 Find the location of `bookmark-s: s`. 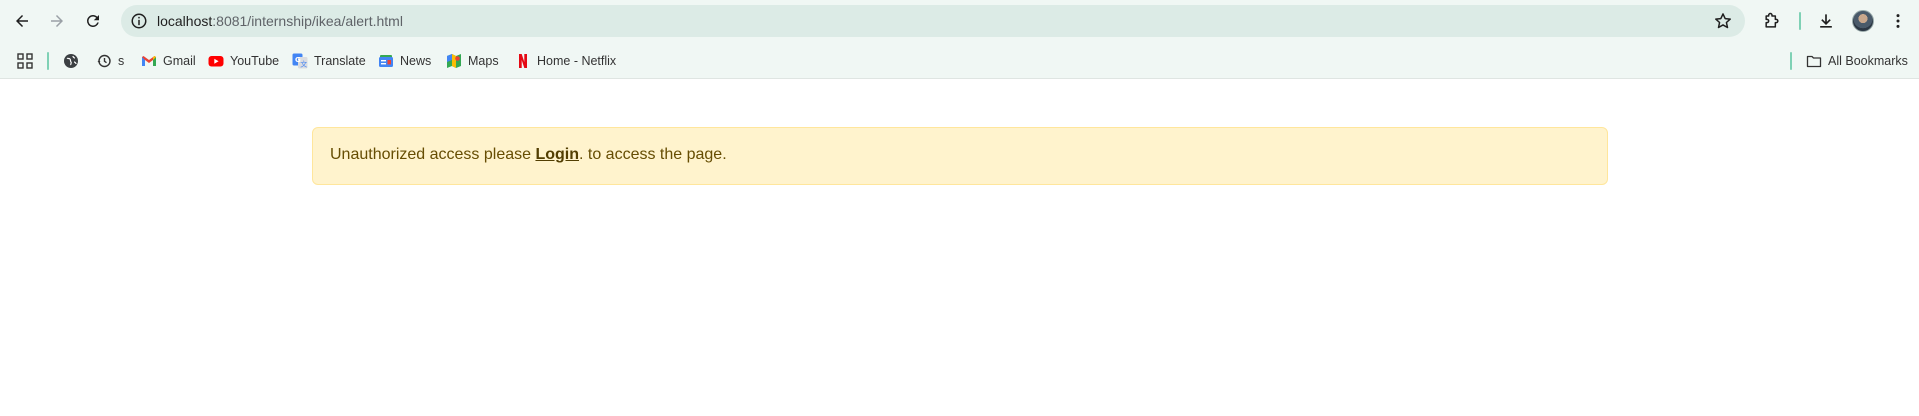

bookmark-s: s is located at coordinates (110, 61).